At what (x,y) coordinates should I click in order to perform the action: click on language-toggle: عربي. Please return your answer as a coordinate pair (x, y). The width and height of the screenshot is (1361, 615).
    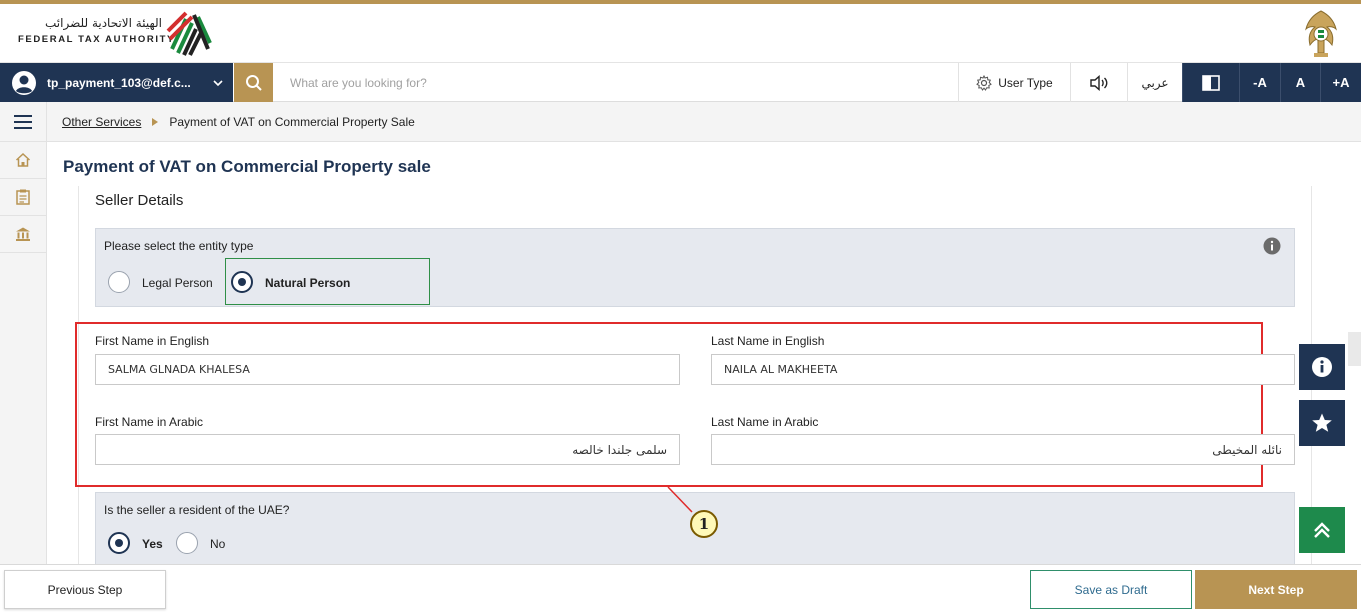
    Looking at the image, I should click on (1154, 82).